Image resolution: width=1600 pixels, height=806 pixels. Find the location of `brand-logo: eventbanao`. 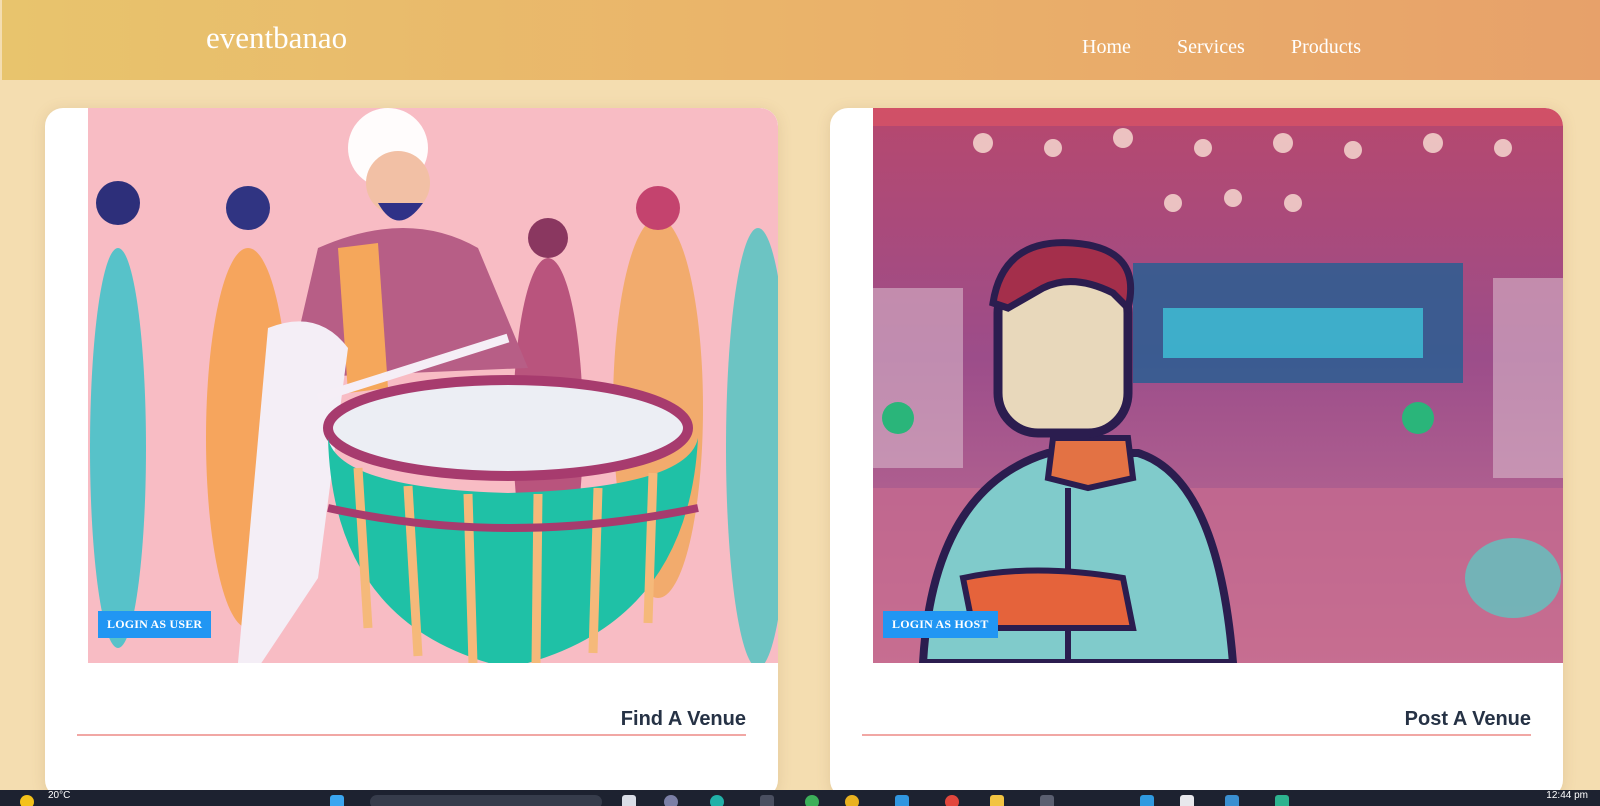

brand-logo: eventbanao is located at coordinates (276, 38).